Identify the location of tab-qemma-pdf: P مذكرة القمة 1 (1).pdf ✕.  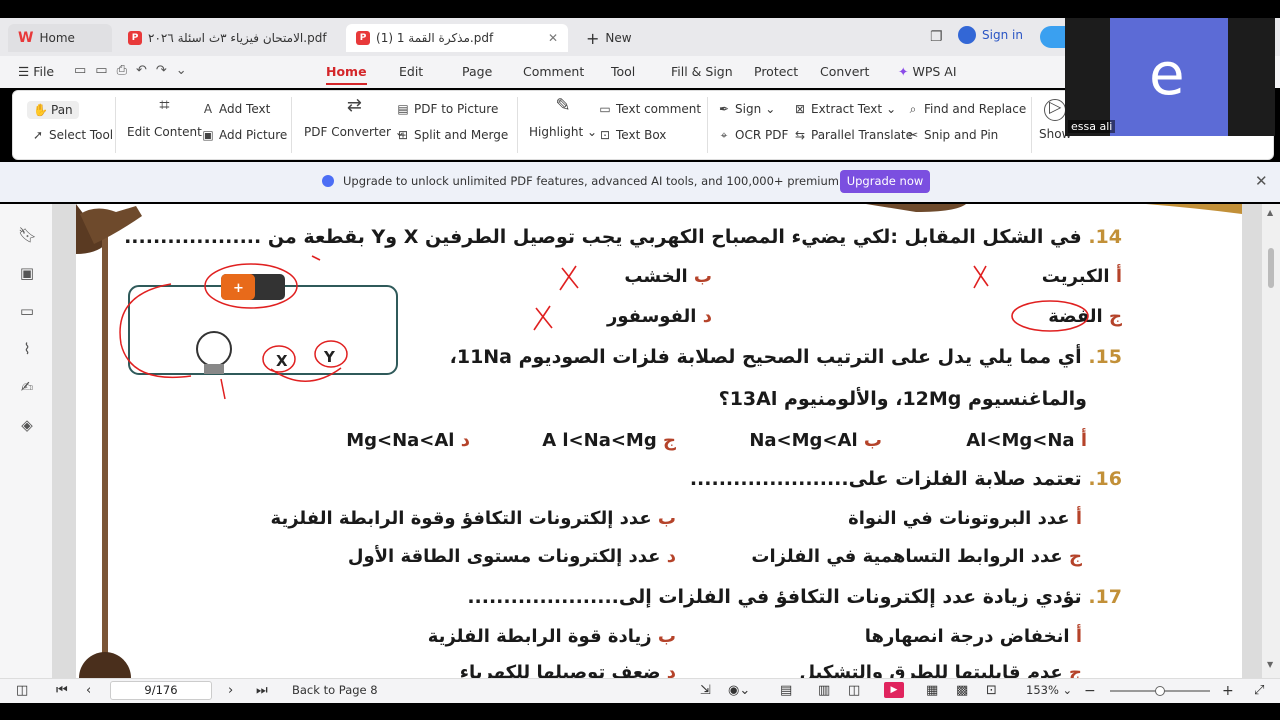
(457, 38).